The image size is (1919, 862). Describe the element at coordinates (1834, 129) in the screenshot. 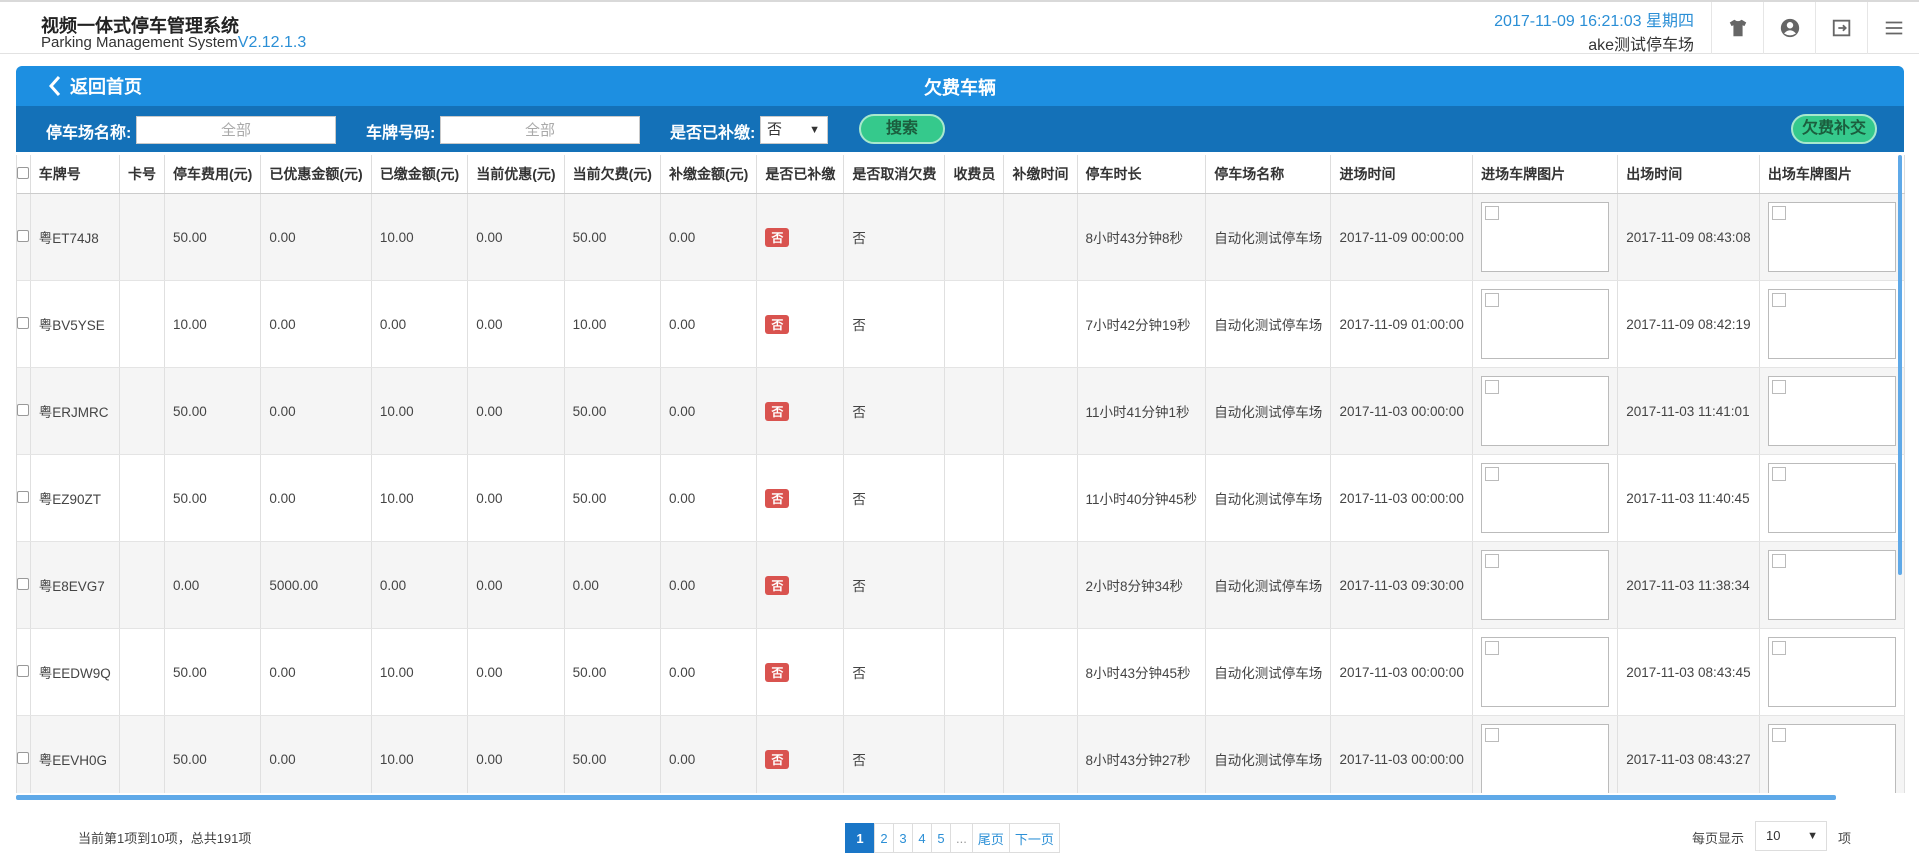

I see `arrears-supplement-button: 欠费补交` at that location.